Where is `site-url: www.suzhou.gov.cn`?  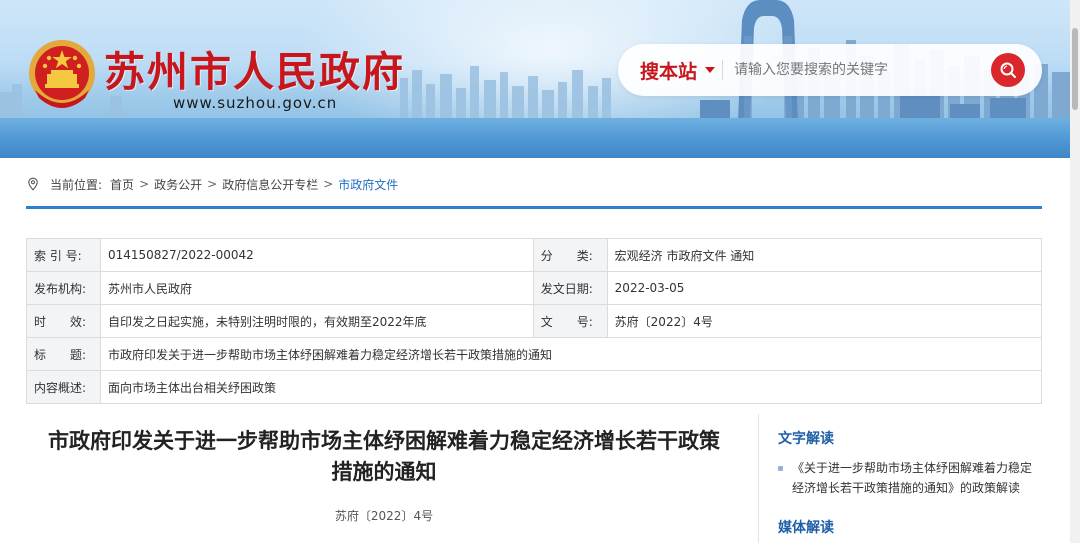
site-url: www.suzhou.gov.cn is located at coordinates (255, 103).